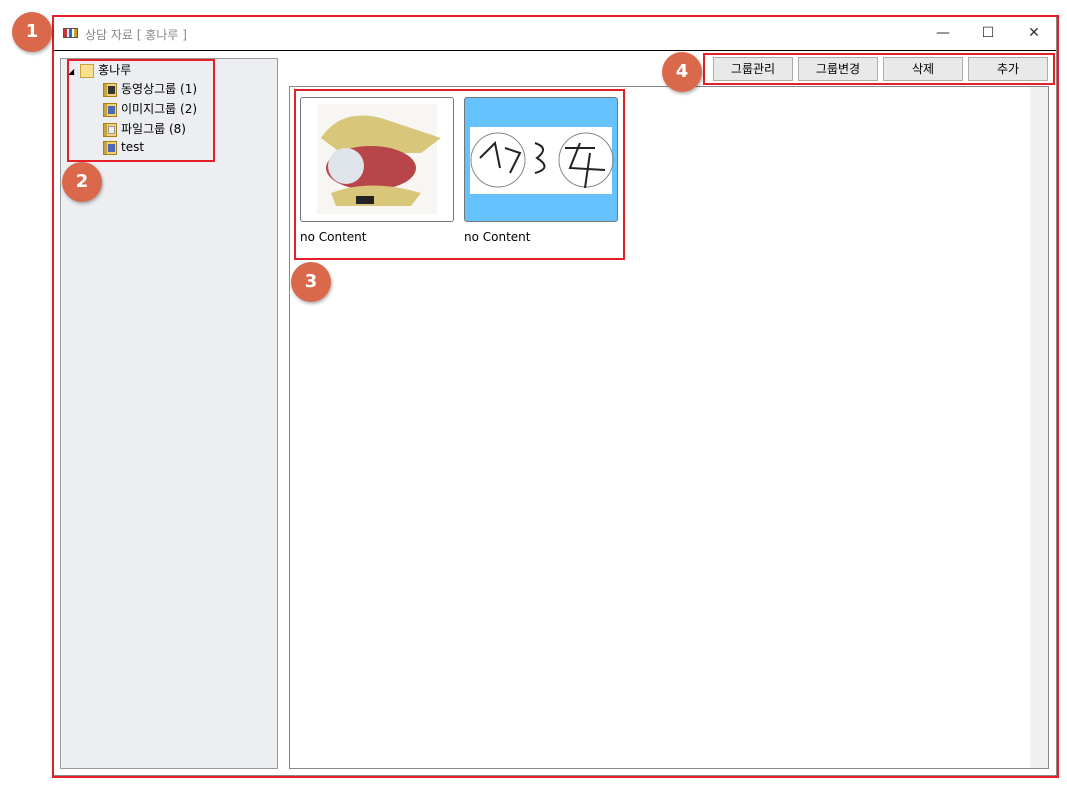 The width and height of the screenshot is (1067, 812). What do you see at coordinates (459, 174) in the screenshot?
I see `highlight-content` at bounding box center [459, 174].